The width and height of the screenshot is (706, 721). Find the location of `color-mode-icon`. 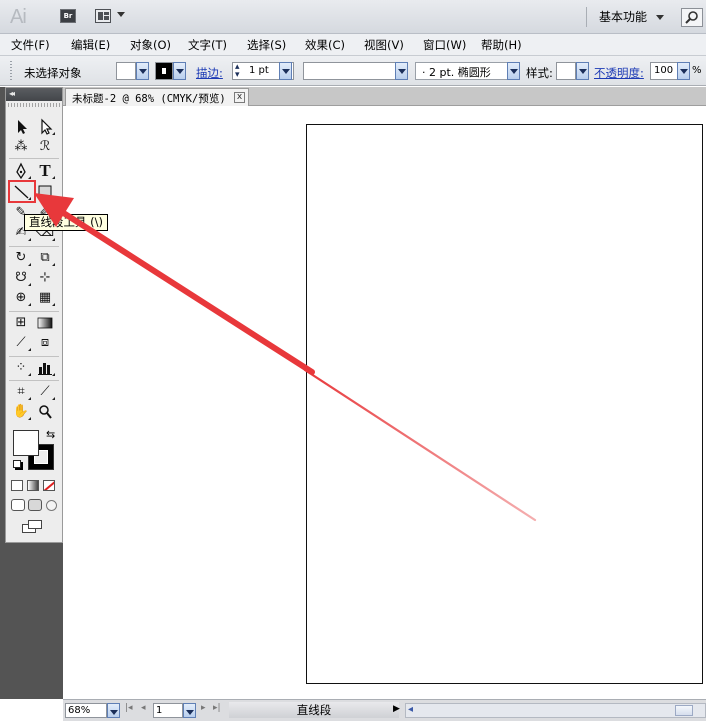

color-mode-icon is located at coordinates (17, 485).